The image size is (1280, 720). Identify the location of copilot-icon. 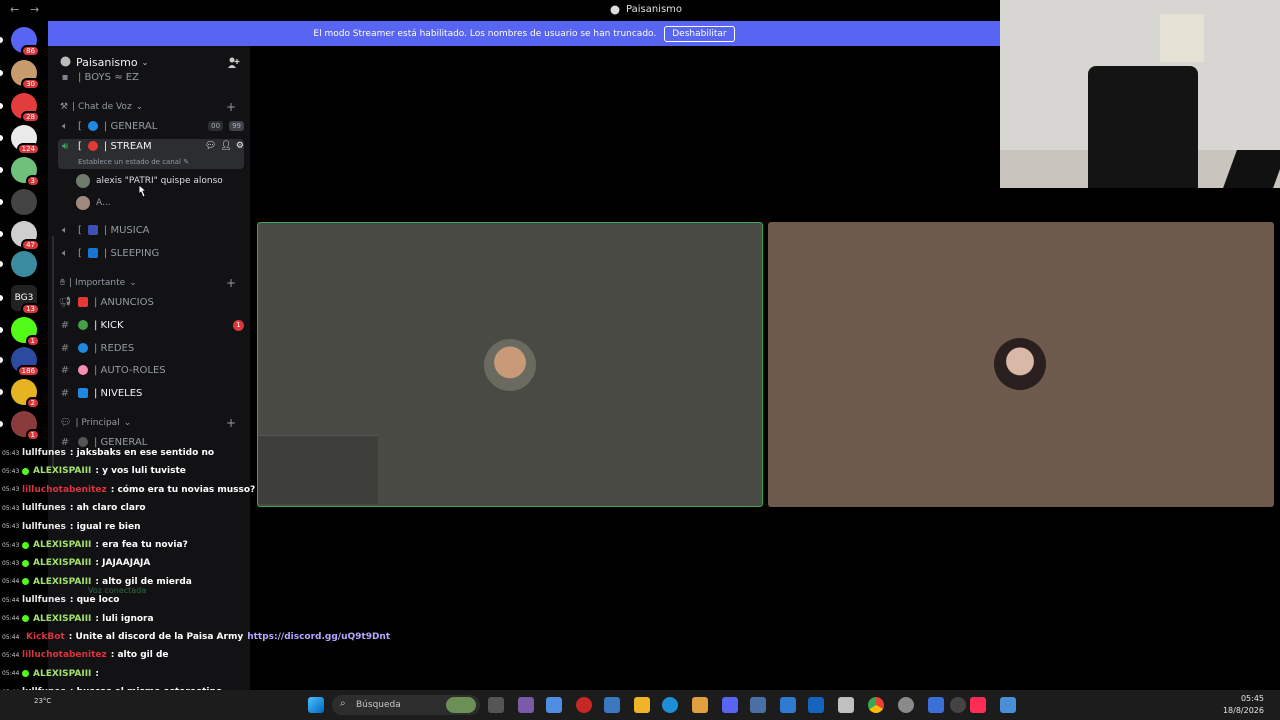
(554, 705).